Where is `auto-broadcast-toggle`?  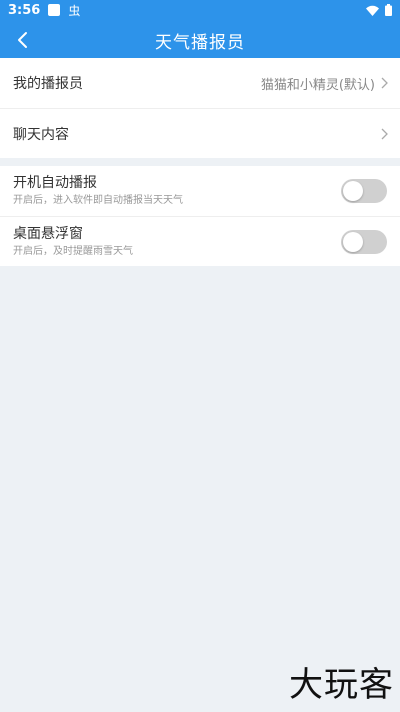 auto-broadcast-toggle is located at coordinates (364, 191).